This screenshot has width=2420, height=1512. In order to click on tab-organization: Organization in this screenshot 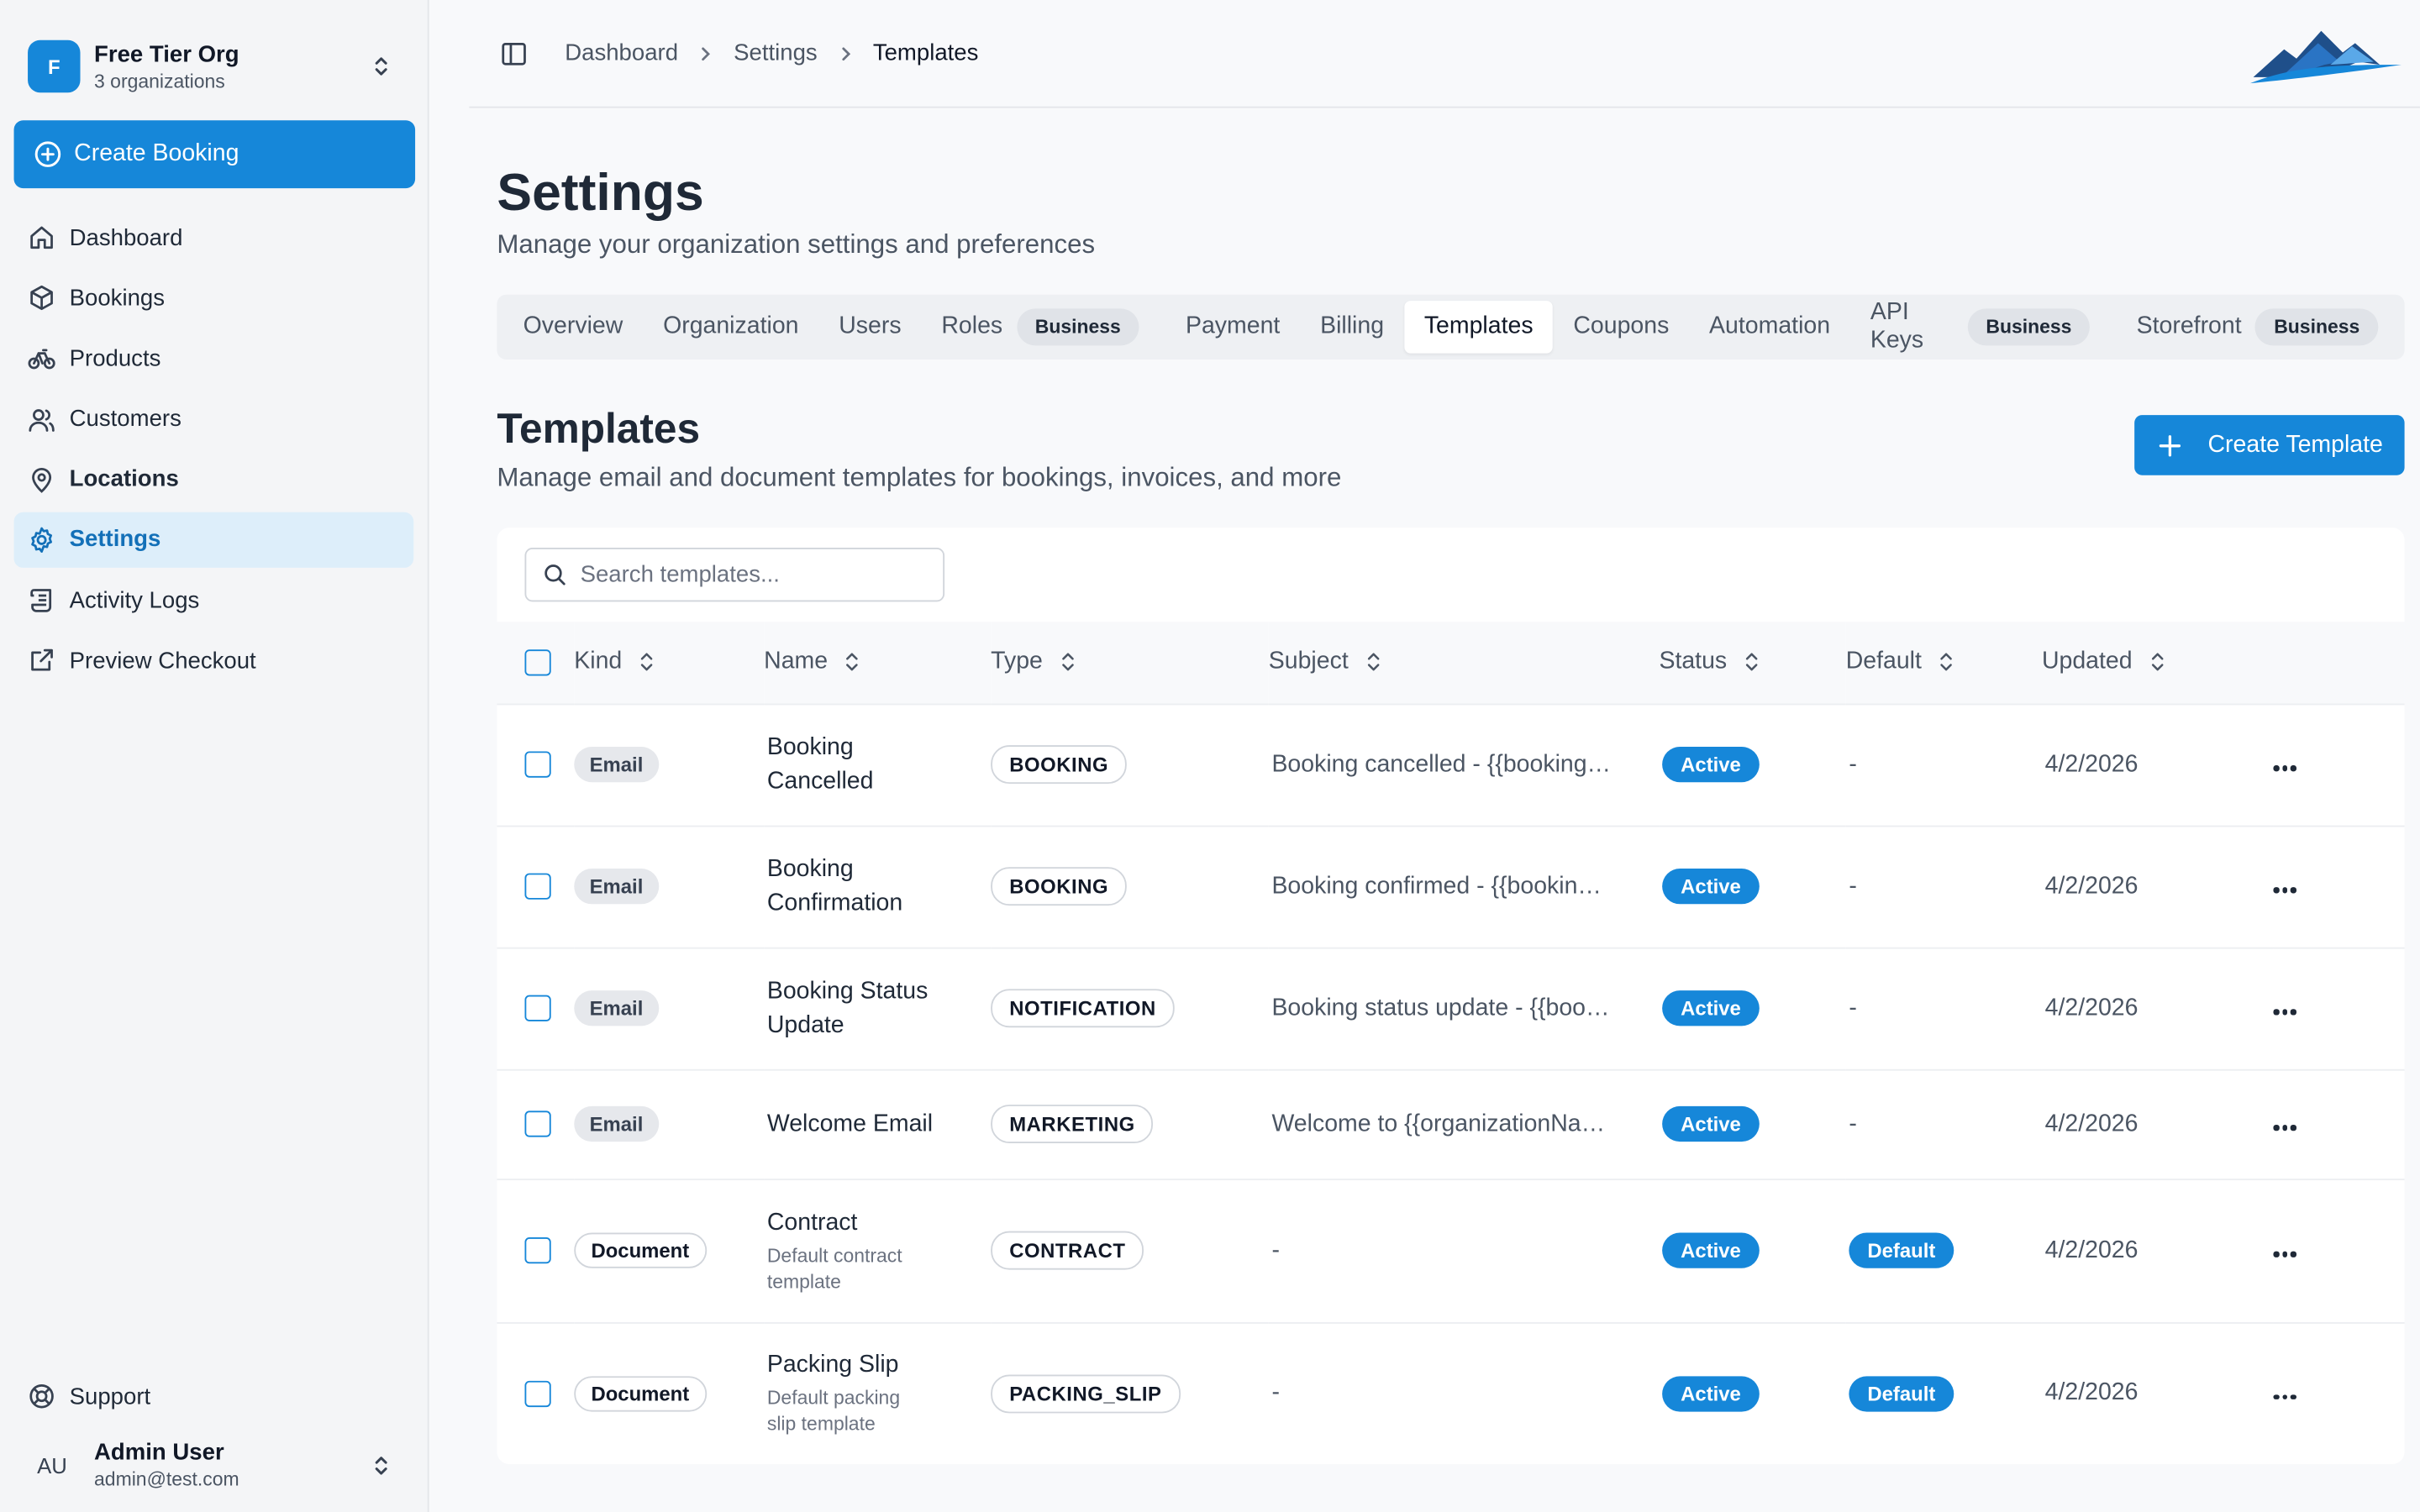, I will do `click(731, 327)`.